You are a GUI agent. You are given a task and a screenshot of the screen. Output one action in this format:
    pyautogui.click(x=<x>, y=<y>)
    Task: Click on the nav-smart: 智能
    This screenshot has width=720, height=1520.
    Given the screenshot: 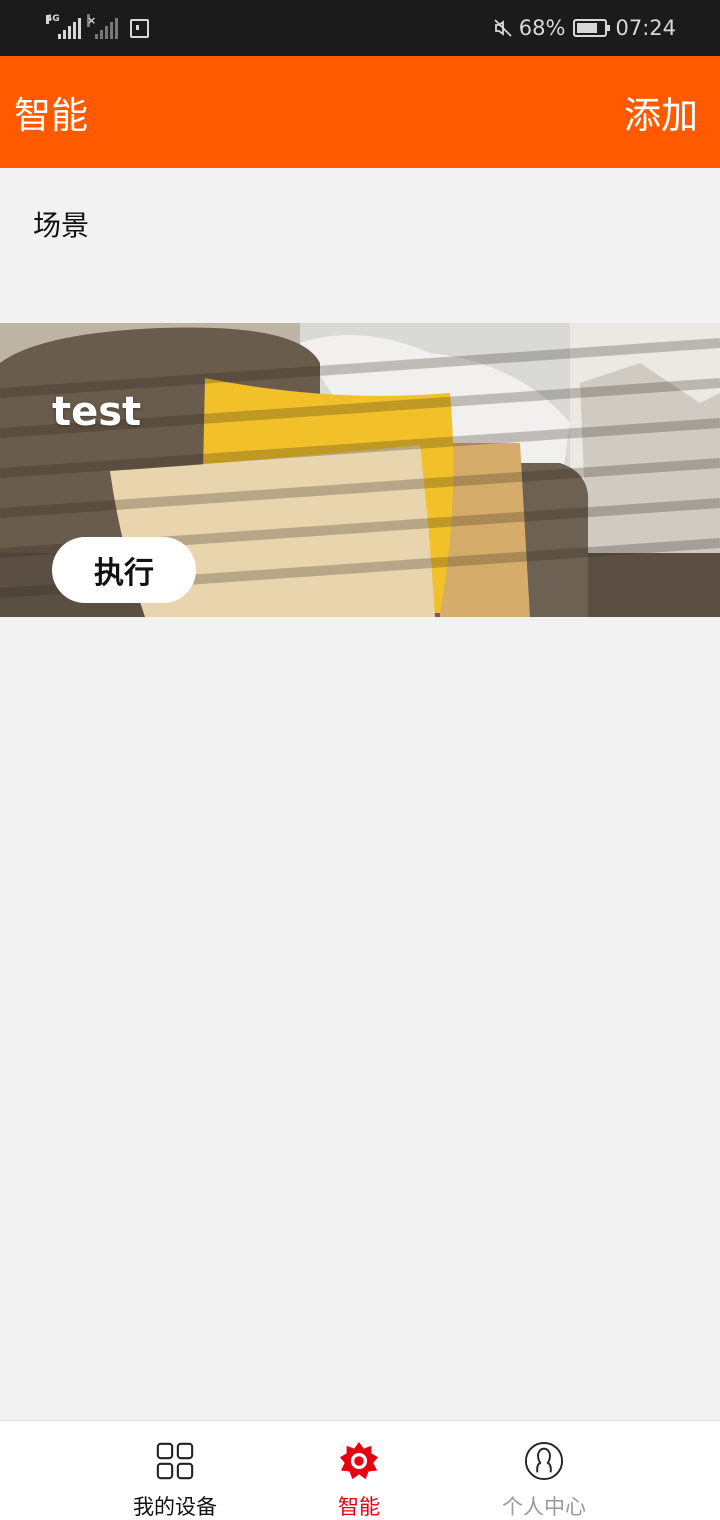 What is the action you would take?
    pyautogui.click(x=359, y=1470)
    